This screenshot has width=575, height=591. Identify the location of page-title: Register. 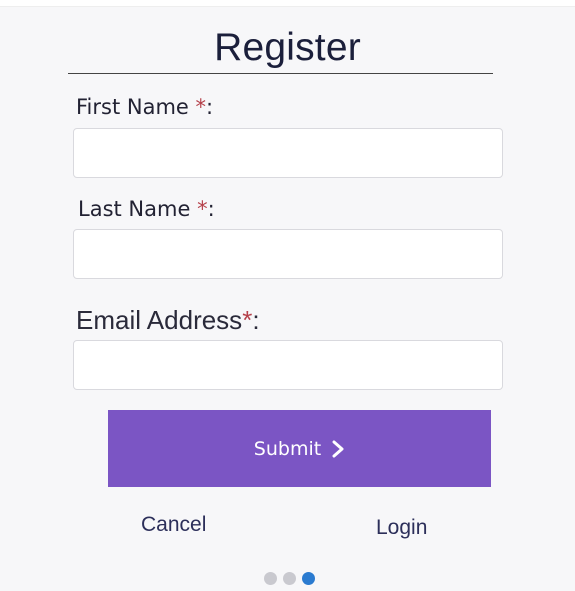
(287, 47).